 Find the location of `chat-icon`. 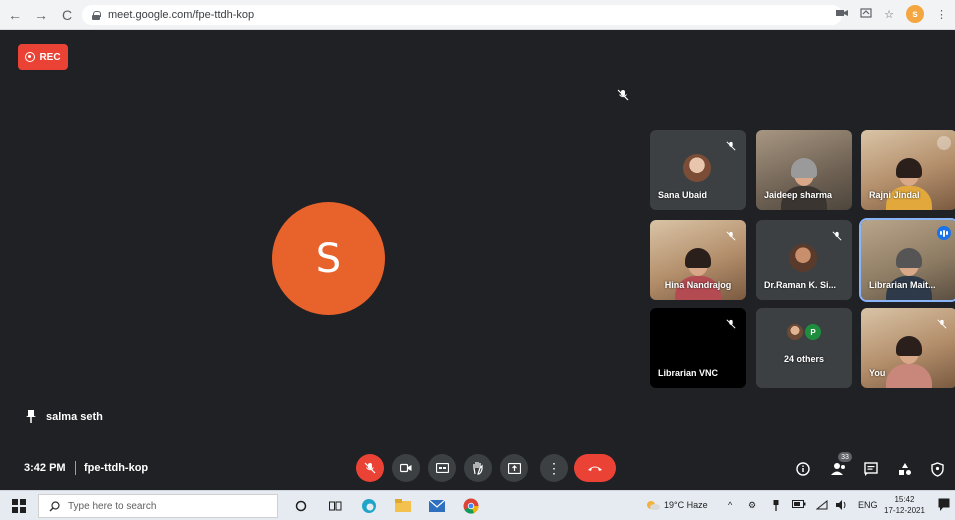

chat-icon is located at coordinates (871, 469).